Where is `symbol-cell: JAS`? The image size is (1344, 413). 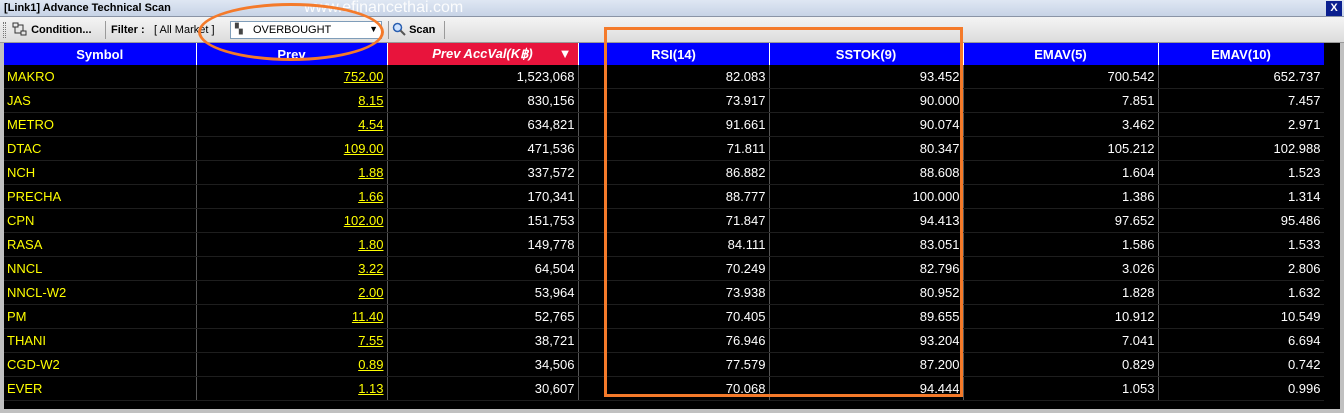 symbol-cell: JAS is located at coordinates (100, 100).